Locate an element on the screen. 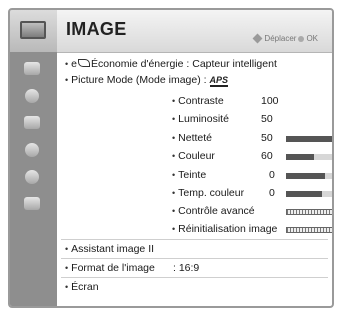  color-temperature-item: • Temp. couleur is located at coordinates (208, 193).